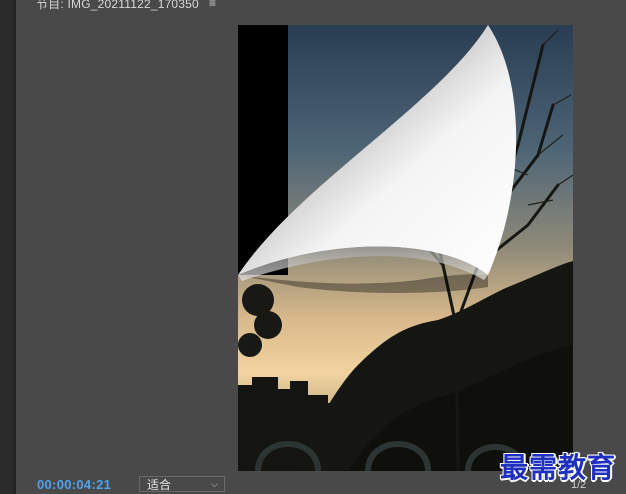 The height and width of the screenshot is (494, 626). I want to click on left-panel-edge, so click(6, 247).